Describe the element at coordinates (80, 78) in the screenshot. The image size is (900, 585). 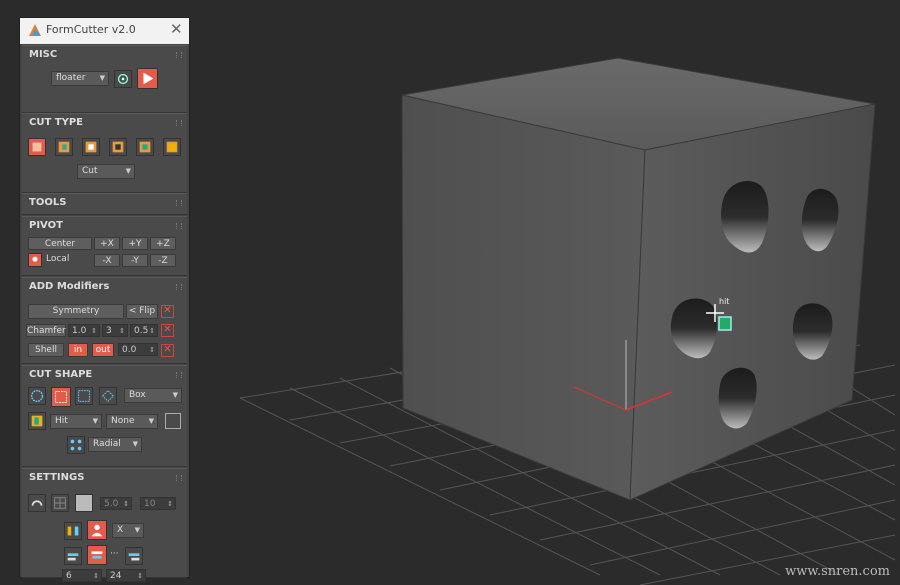
I see `mode-dropdown: floater ▼` at that location.